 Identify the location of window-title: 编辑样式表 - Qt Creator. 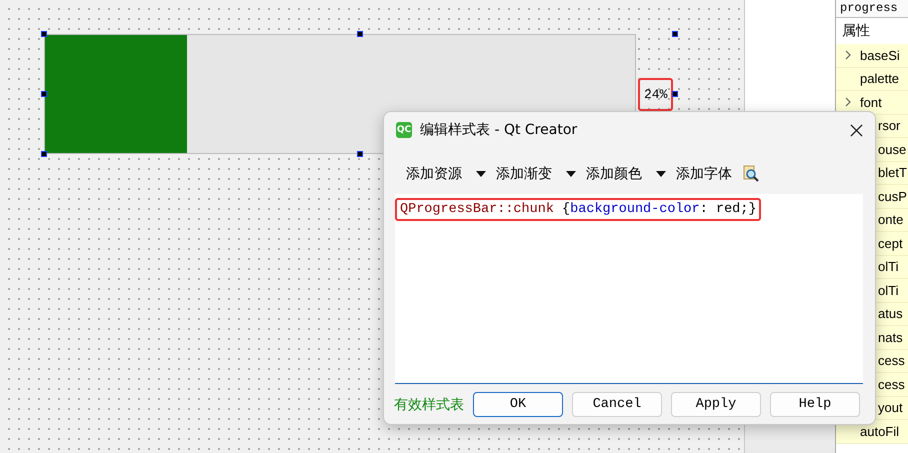
(499, 130).